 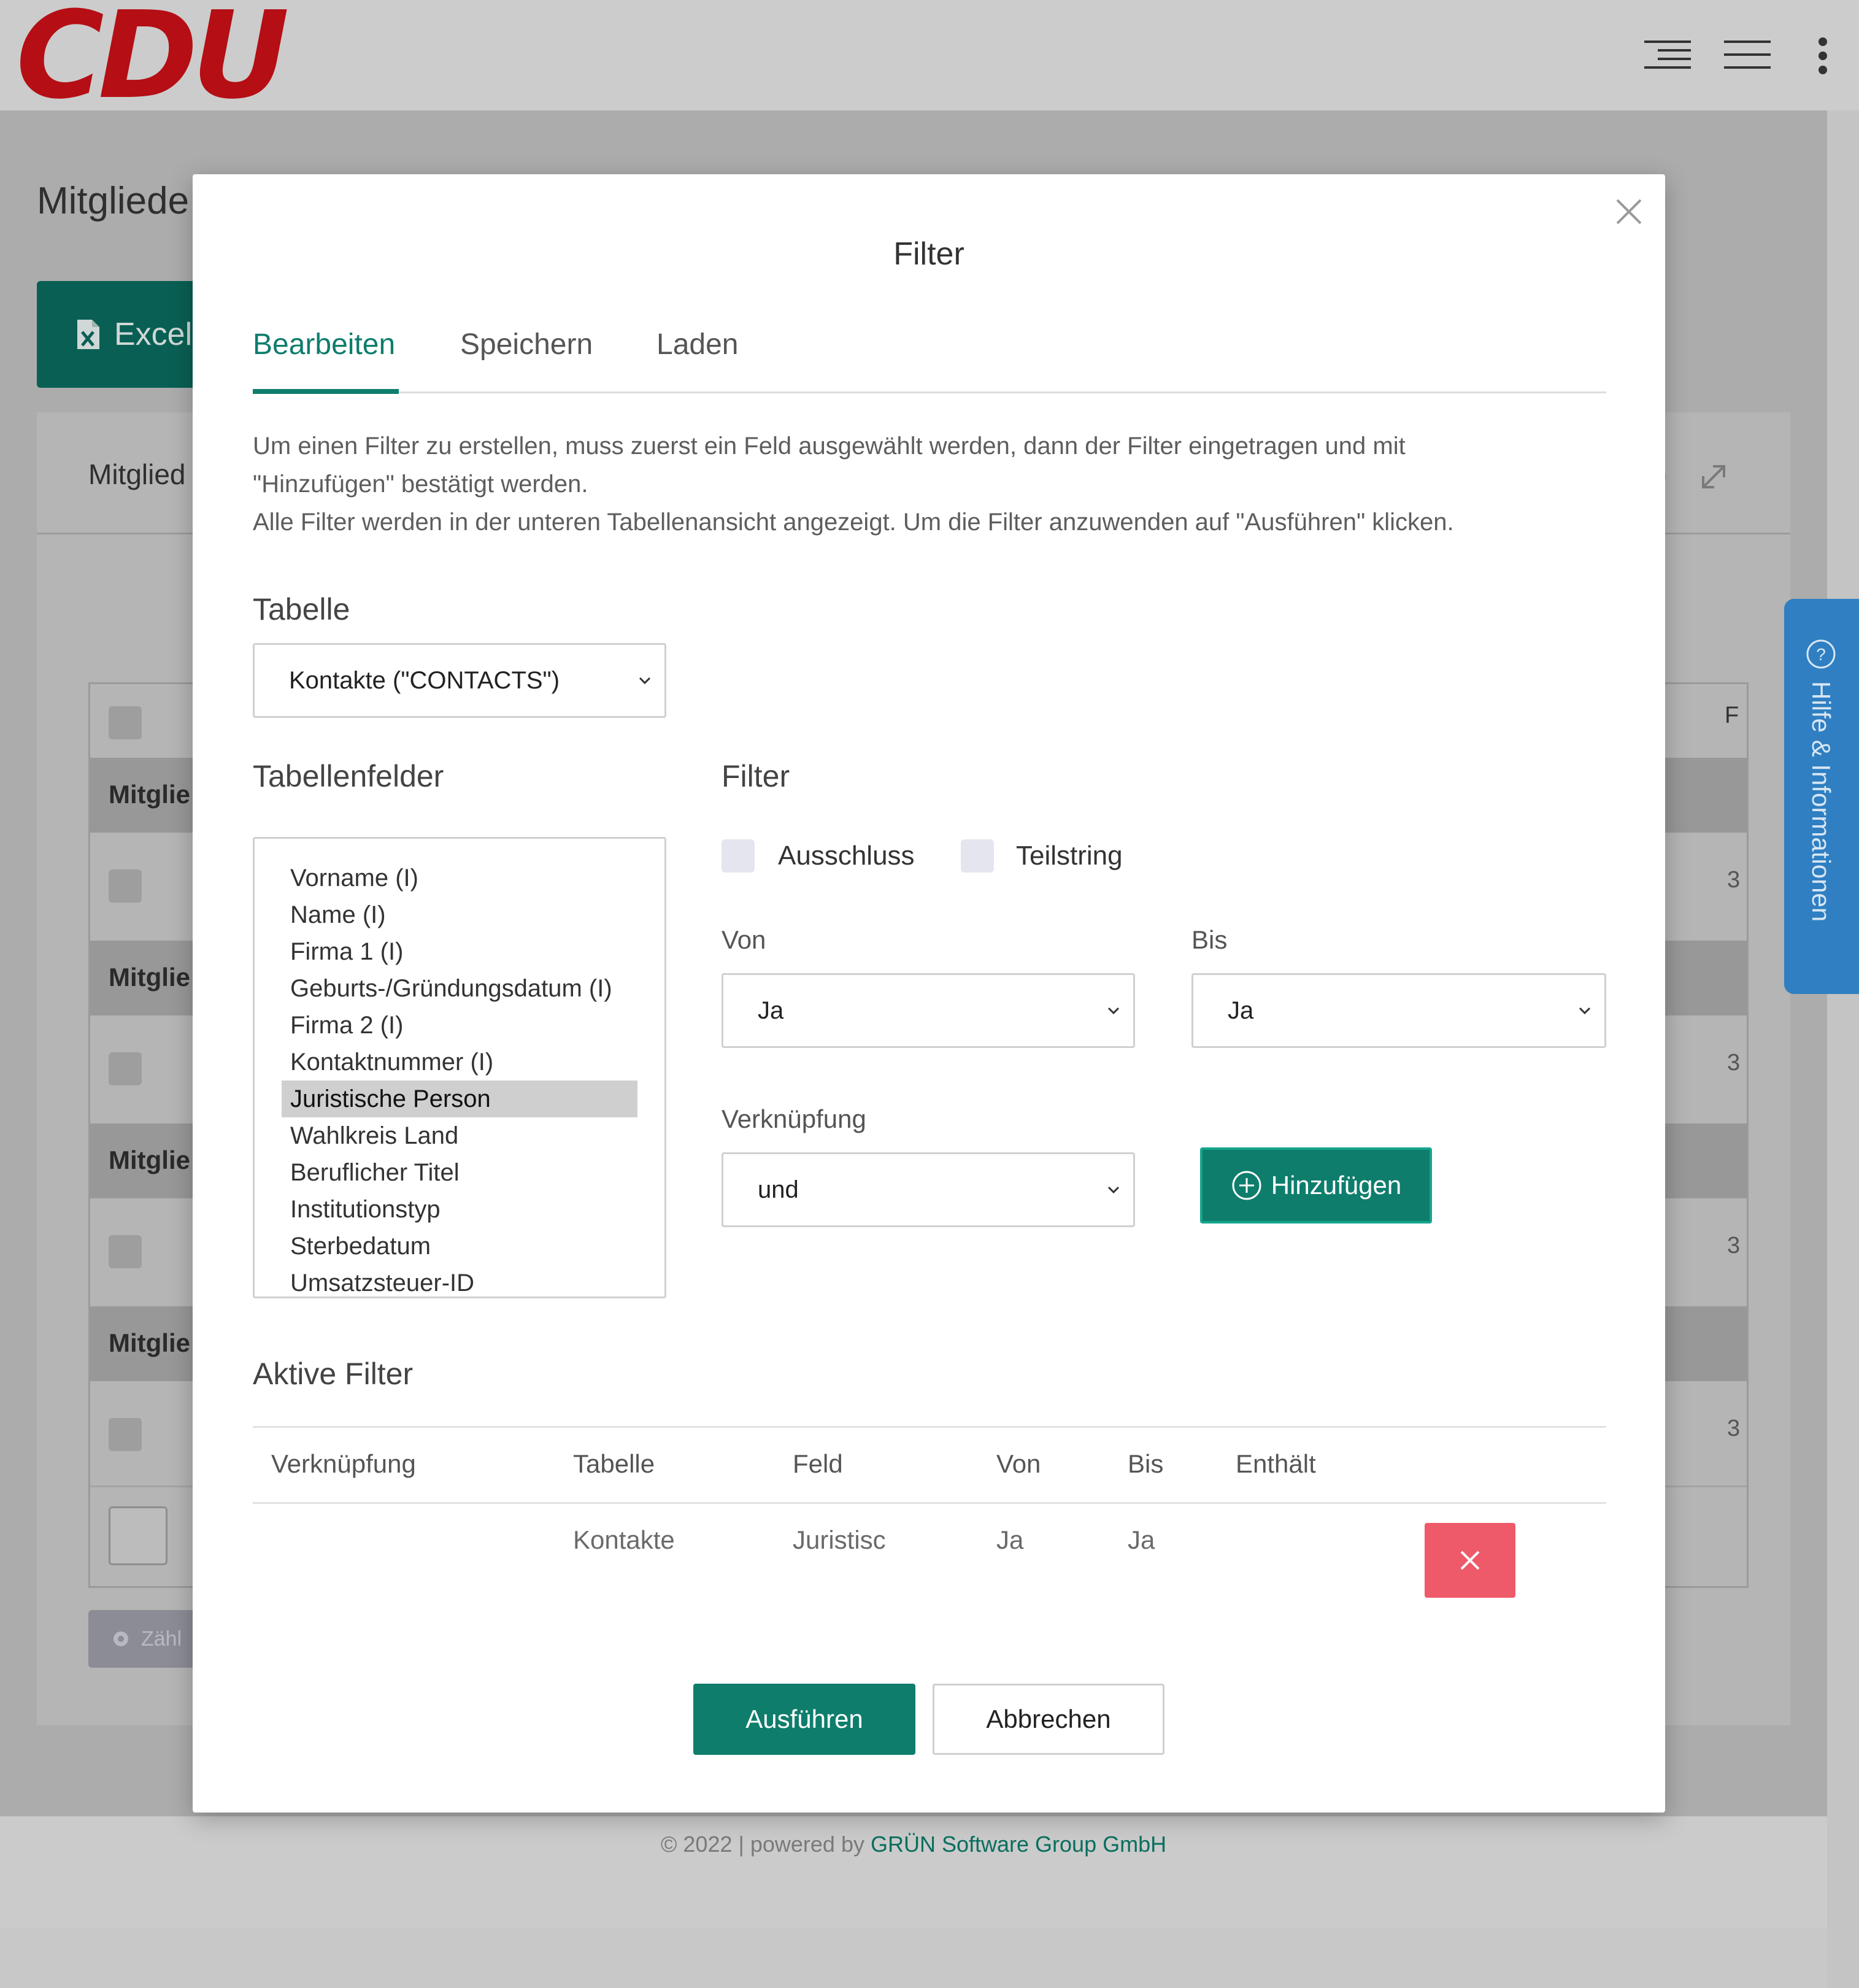 What do you see at coordinates (929, 58) in the screenshot?
I see `top-bar: CDU` at bounding box center [929, 58].